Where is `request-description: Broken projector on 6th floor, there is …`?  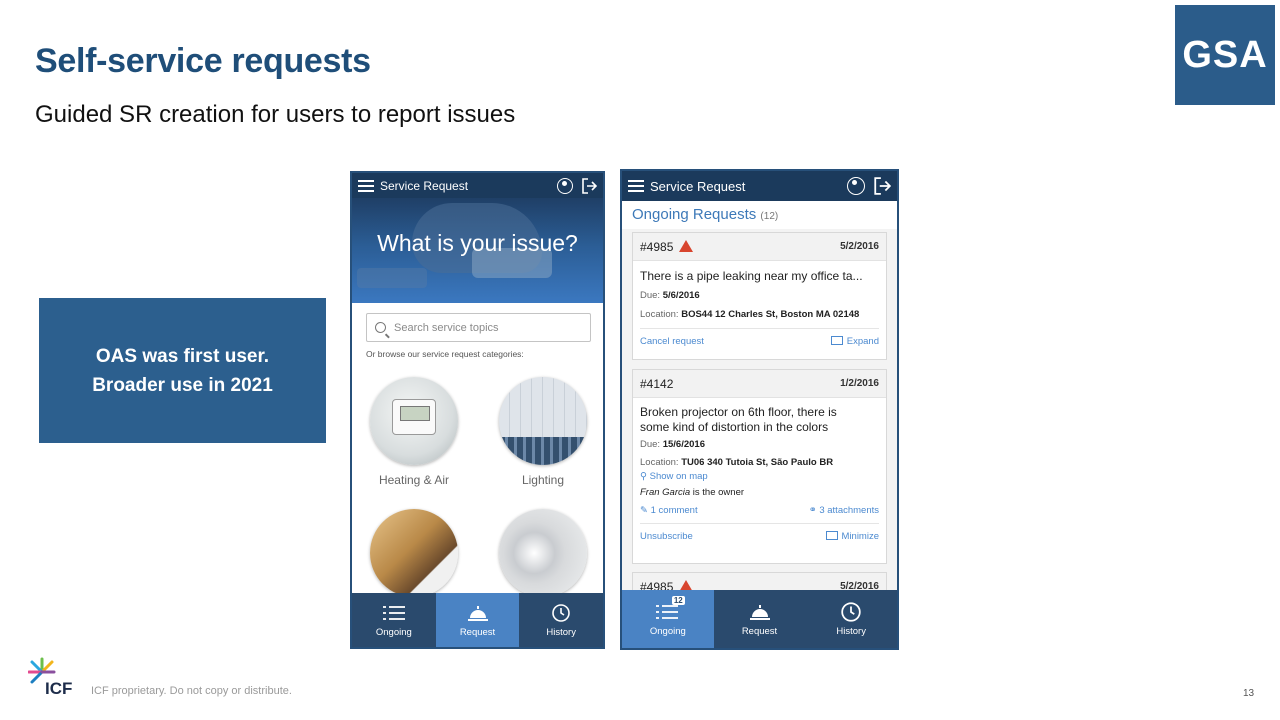
request-description: Broken projector on 6th floor, there is … is located at coordinates (738, 419).